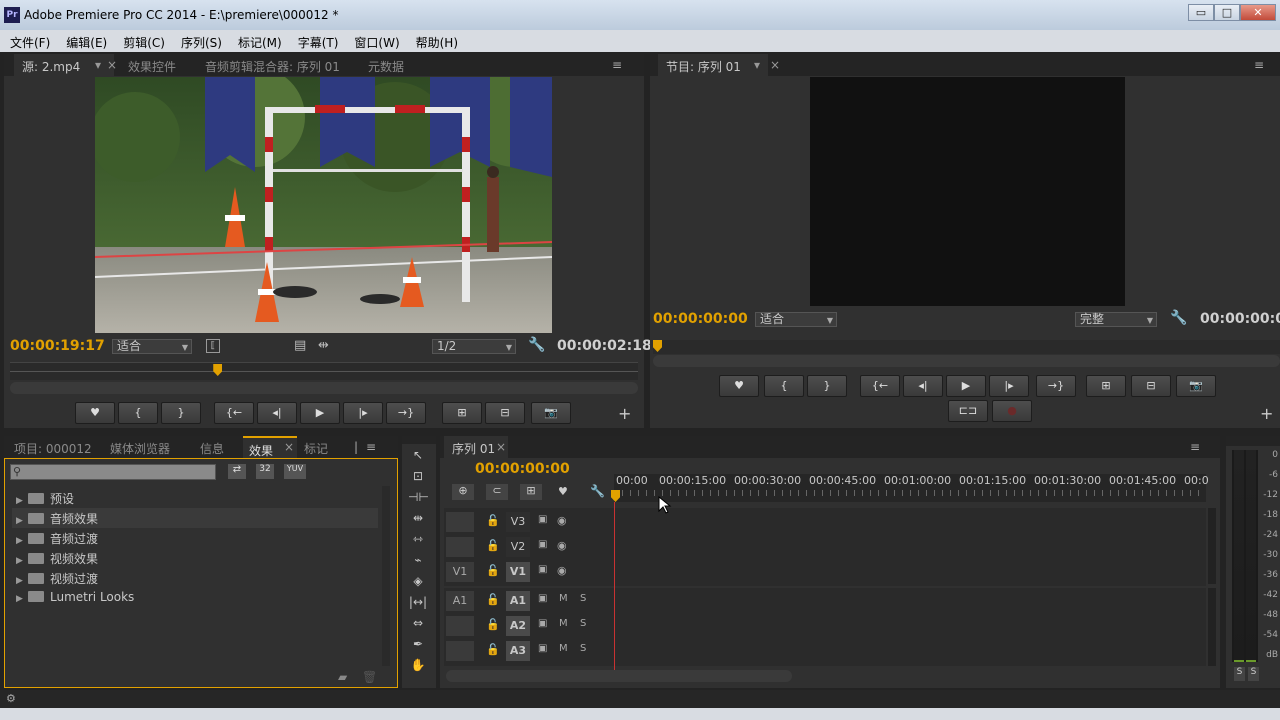  What do you see at coordinates (323, 345) in the screenshot?
I see `drag-audio-icon: ⇹` at bounding box center [323, 345].